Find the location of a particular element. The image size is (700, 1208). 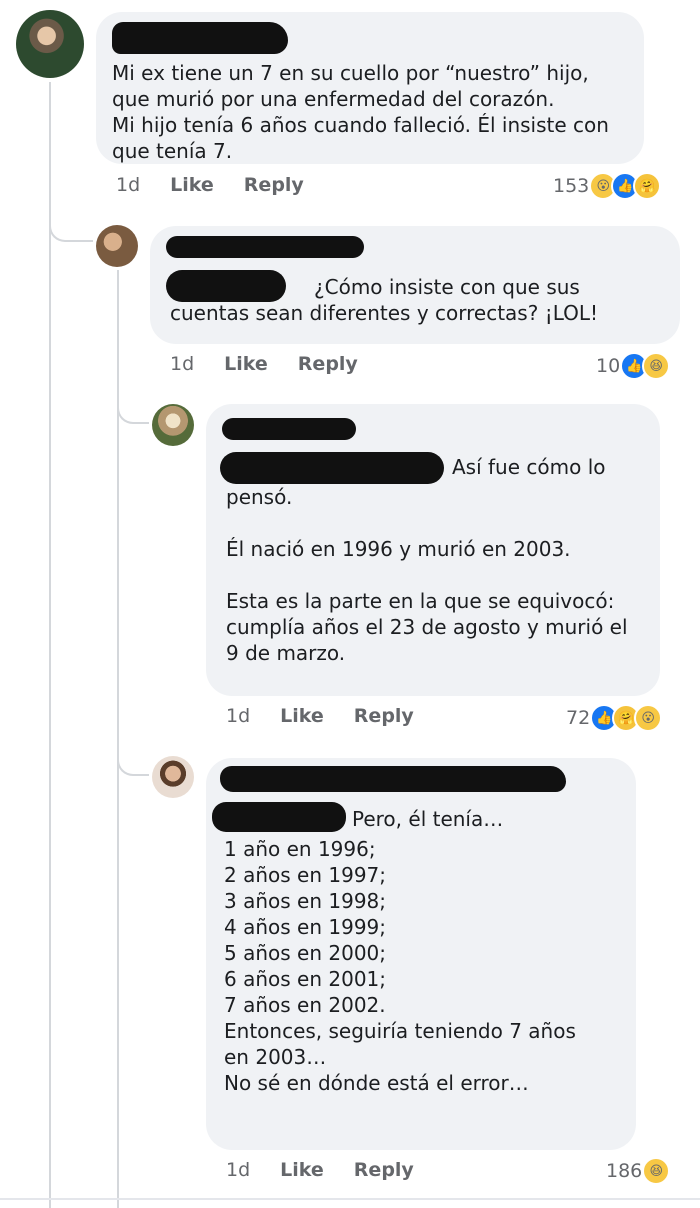

wow-icon: 😮 is located at coordinates (648, 718).